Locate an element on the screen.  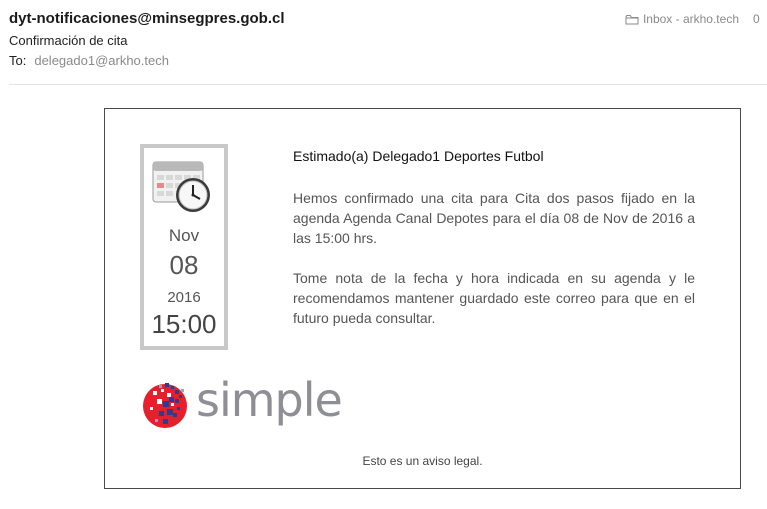
calendar-month: Nov is located at coordinates (184, 235).